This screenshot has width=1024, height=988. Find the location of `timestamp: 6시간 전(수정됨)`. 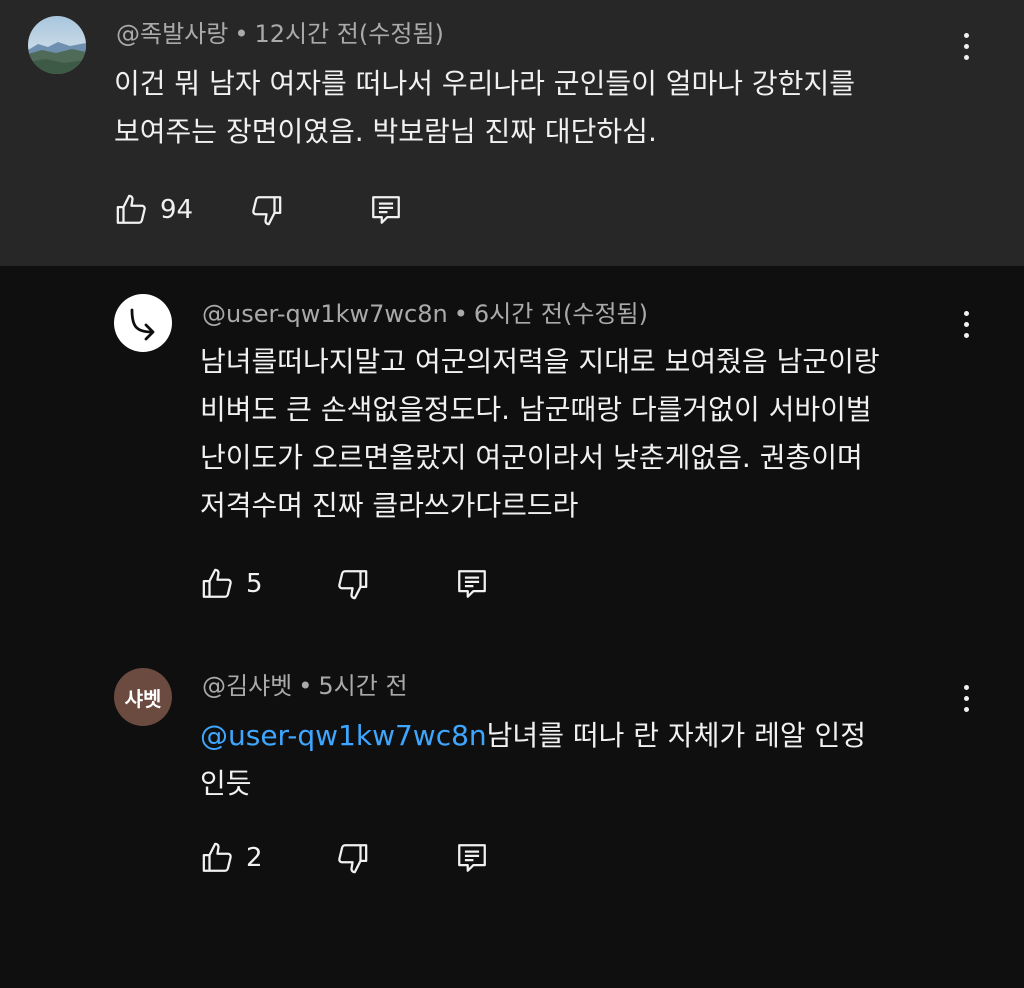

timestamp: 6시간 전(수정됨) is located at coordinates (561, 314).